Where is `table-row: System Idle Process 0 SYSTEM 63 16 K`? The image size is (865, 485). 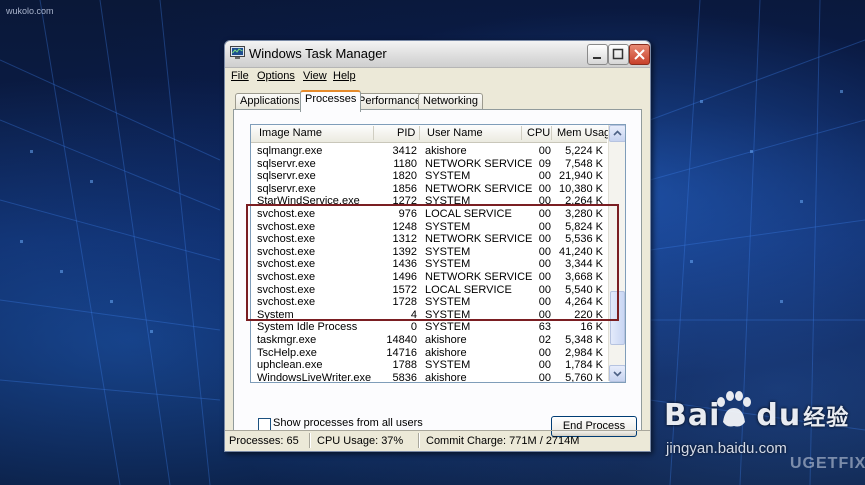
table-row: System Idle Process 0 SYSTEM 63 16 K is located at coordinates (429, 327).